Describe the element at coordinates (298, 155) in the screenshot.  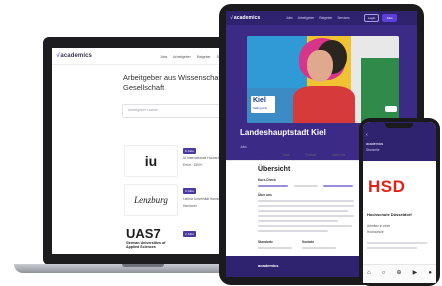
I see `tablet-tabs: Übersicht Jobs Kontakt Über uns` at that location.